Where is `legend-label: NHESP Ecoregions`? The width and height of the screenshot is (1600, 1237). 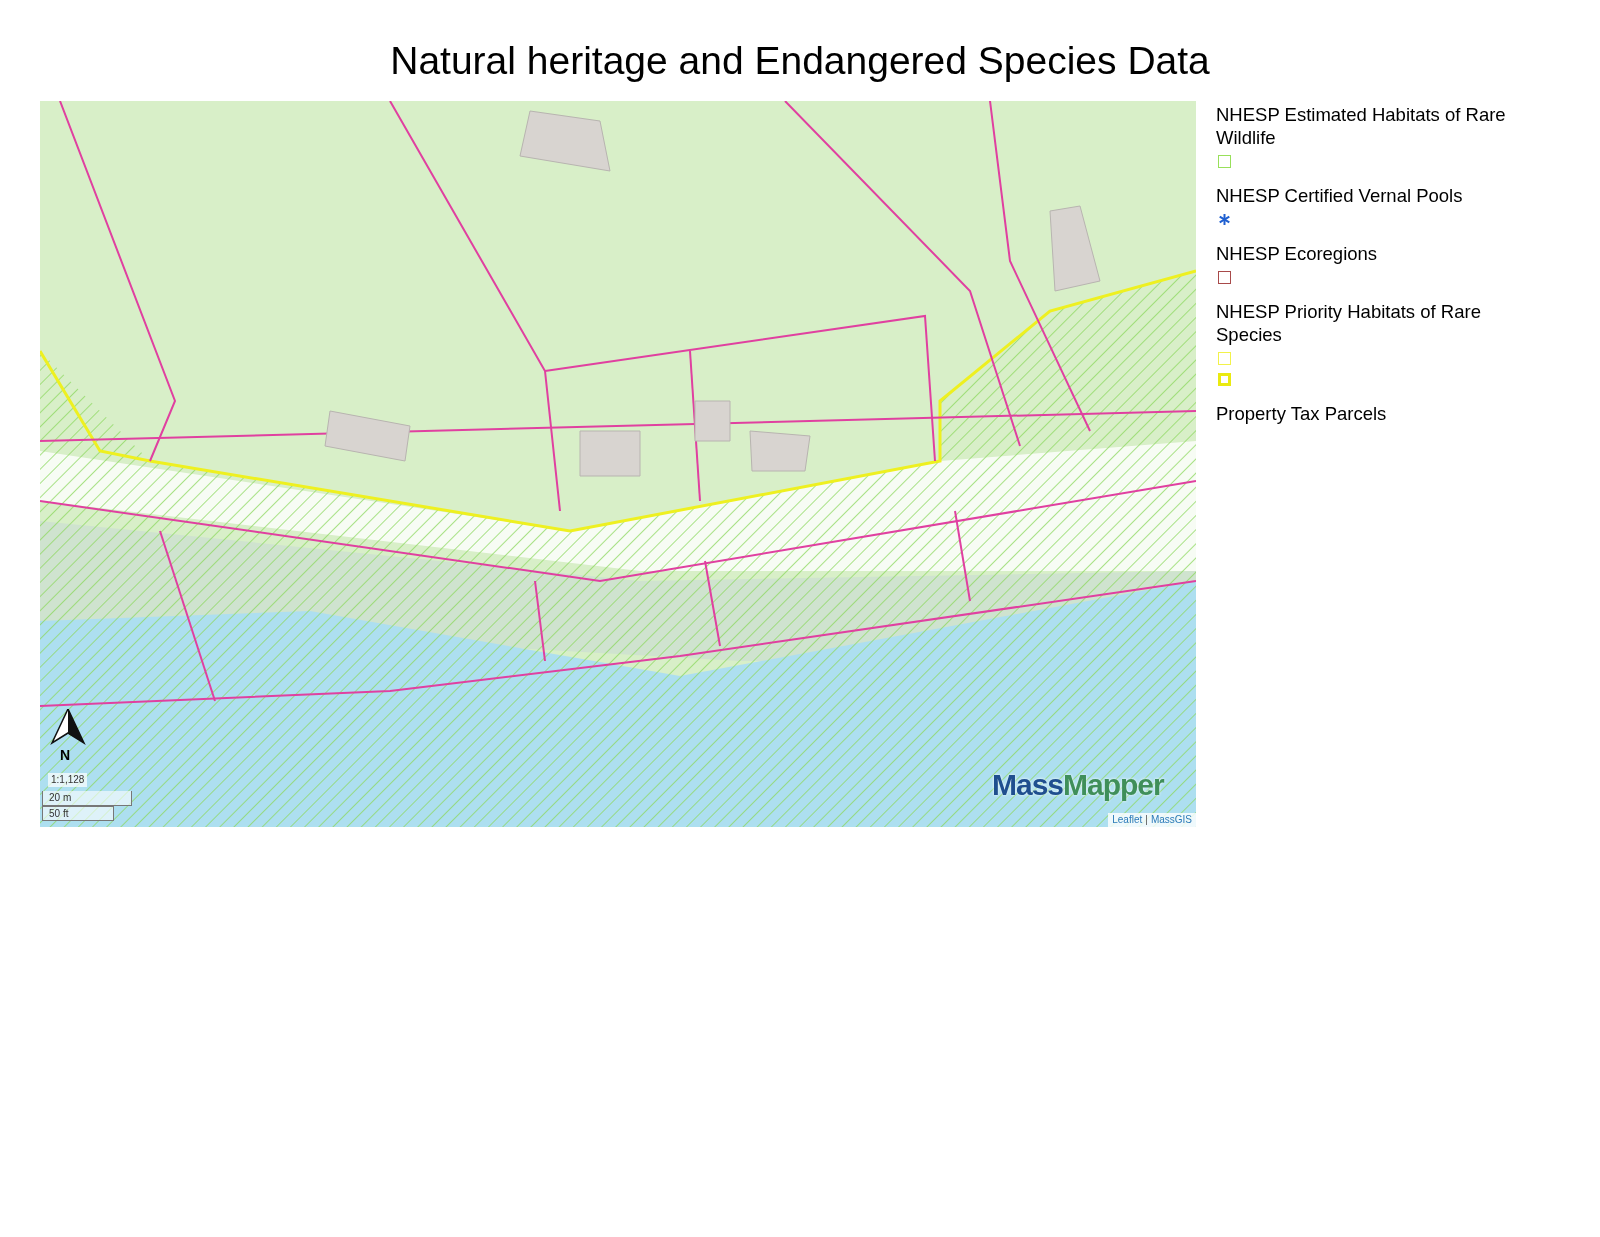 legend-label: NHESP Ecoregions is located at coordinates (1297, 253).